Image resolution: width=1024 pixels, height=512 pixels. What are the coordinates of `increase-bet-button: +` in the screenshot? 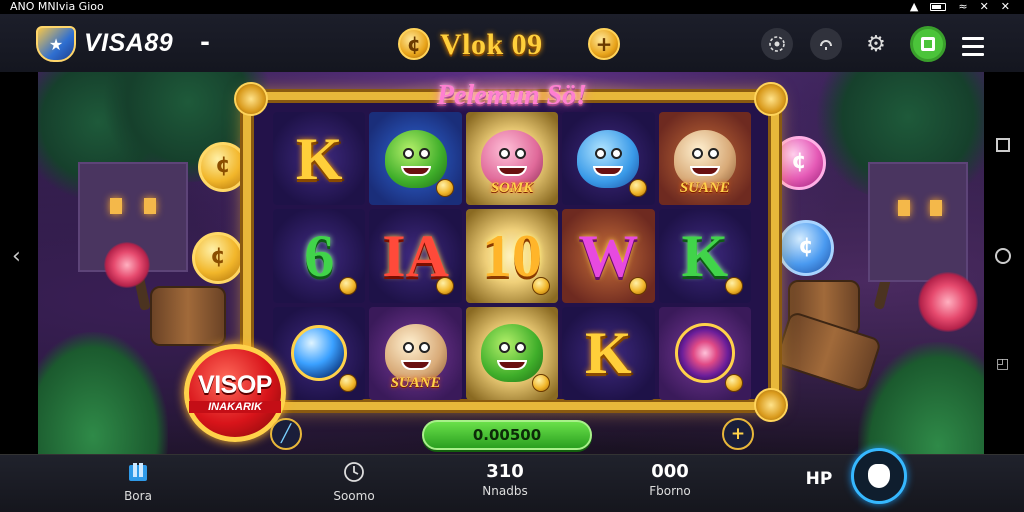 It's located at (738, 434).